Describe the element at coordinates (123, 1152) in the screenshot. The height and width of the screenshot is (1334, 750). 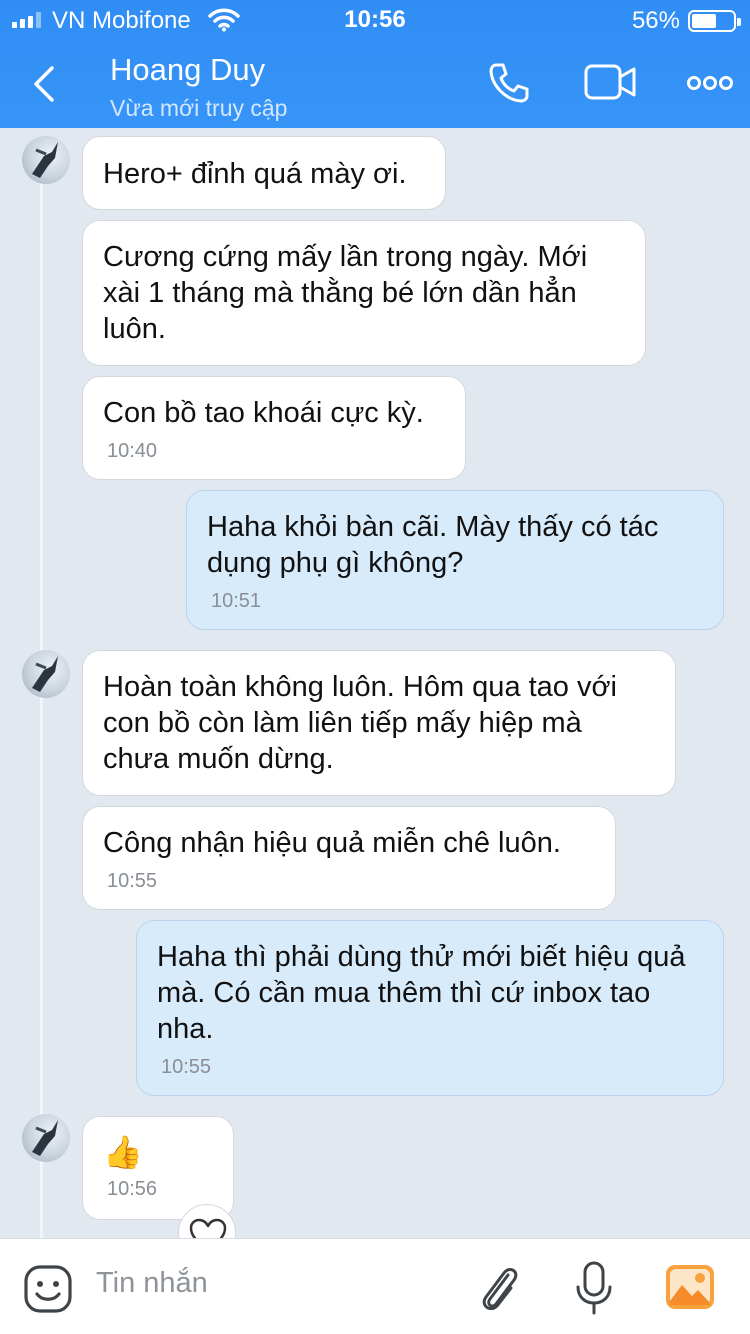
I see `thumbs-up-emoji: 👍` at that location.